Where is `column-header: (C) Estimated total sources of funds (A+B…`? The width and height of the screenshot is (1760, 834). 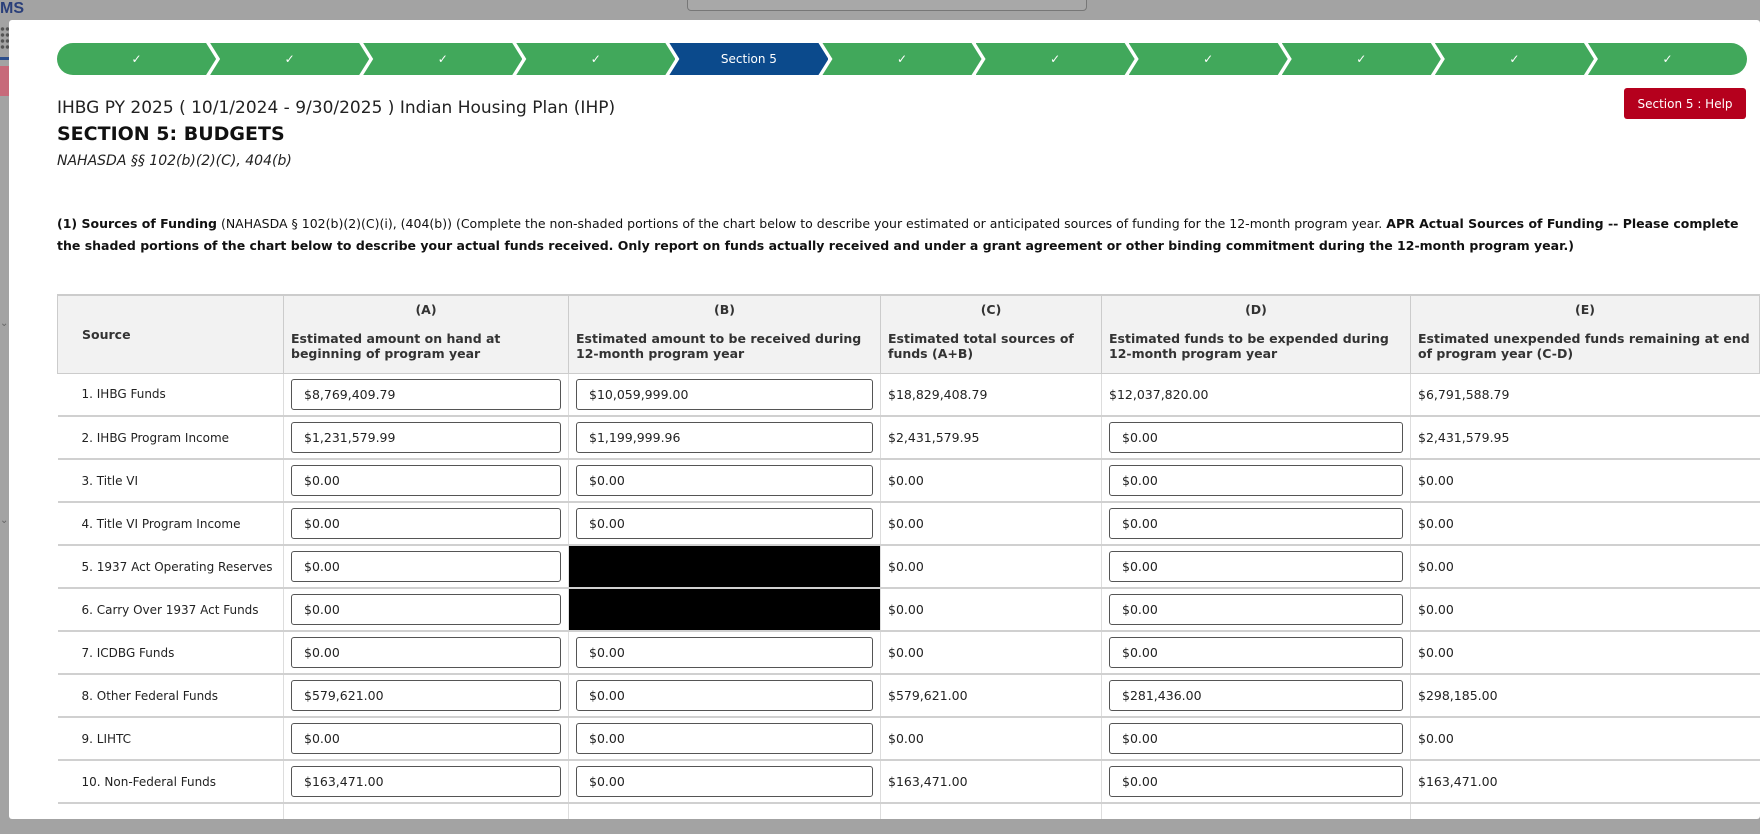
column-header: (C) Estimated total sources of funds (A+B… is located at coordinates (991, 334).